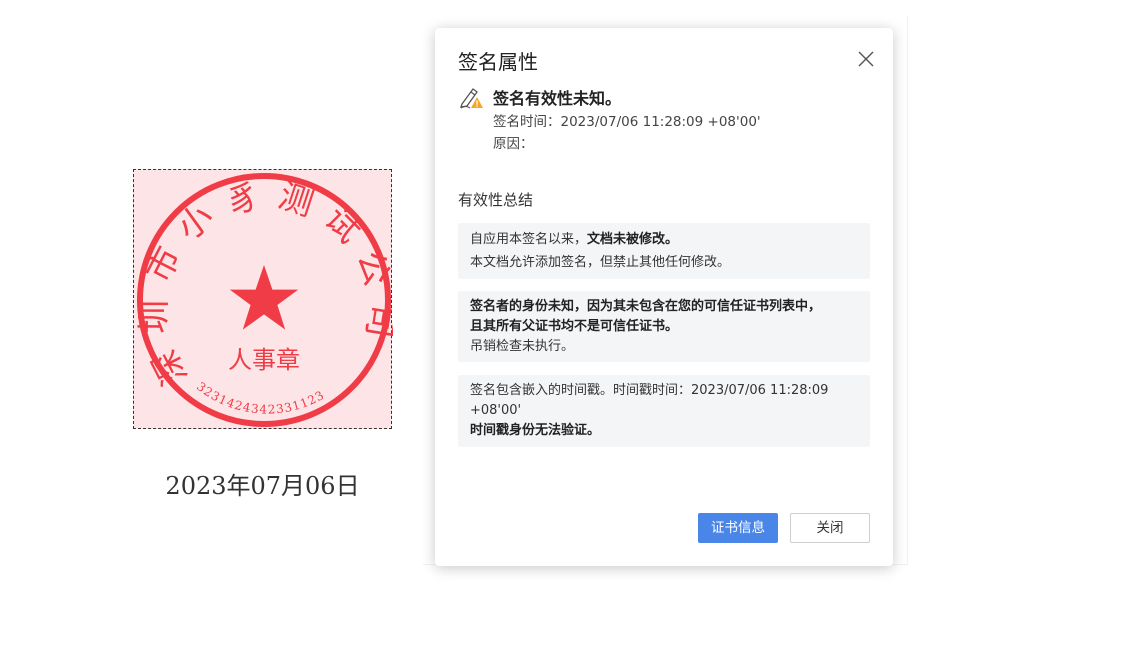 The height and width of the screenshot is (667, 1129). I want to click on seal-stamp-box: 深圳市小豸测试公司 人事章 3231424342331123, so click(262, 299).